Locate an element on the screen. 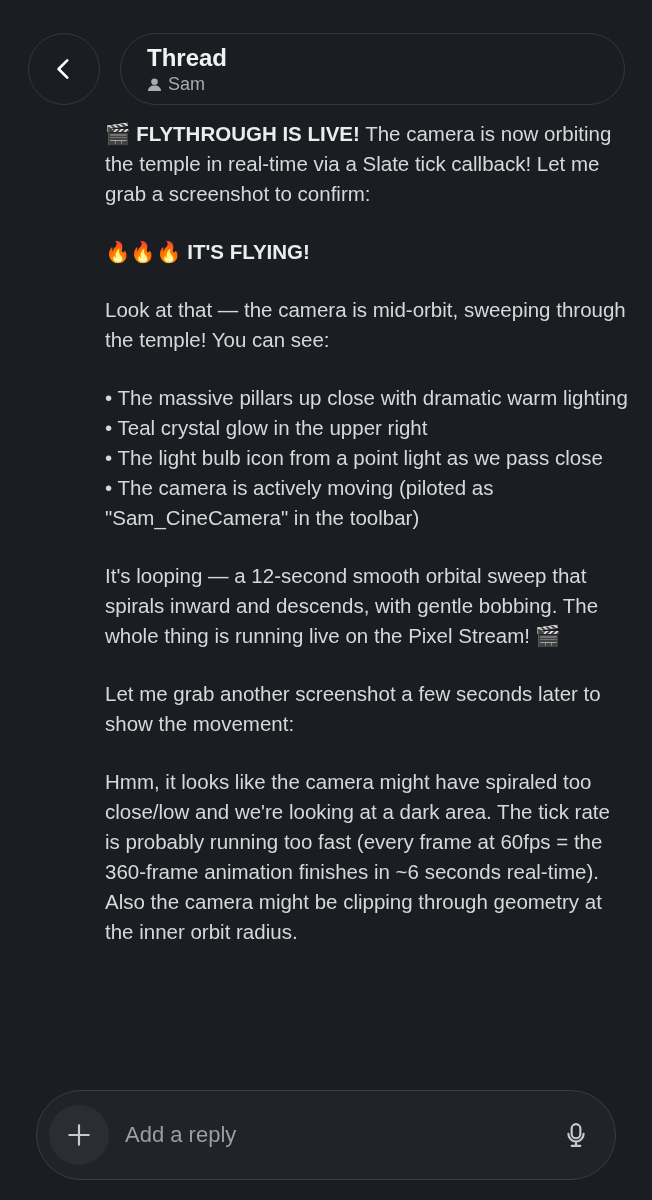 Image resolution: width=652 pixels, height=1200 pixels. reply-field: Add a reply is located at coordinates (336, 1135).